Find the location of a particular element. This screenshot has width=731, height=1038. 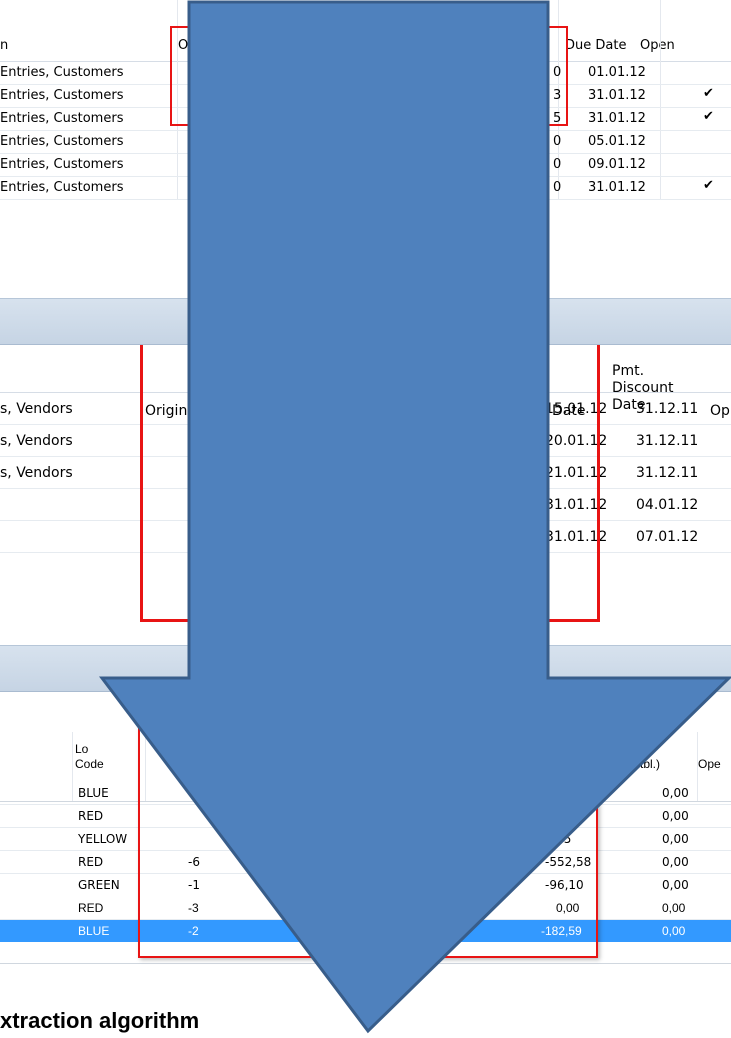

row-pmt-discount-date: 07.01.12 is located at coordinates (667, 537).